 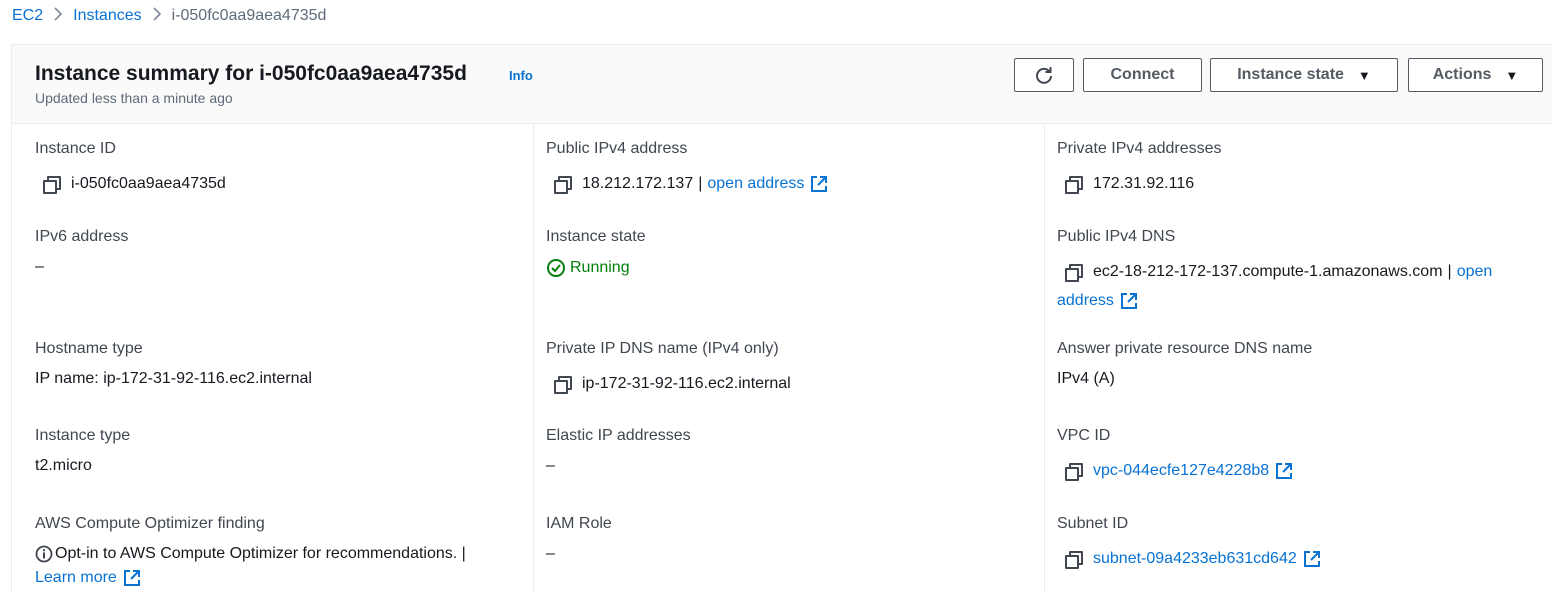 I want to click on instance-state-label: Instance state, so click(x=1290, y=74).